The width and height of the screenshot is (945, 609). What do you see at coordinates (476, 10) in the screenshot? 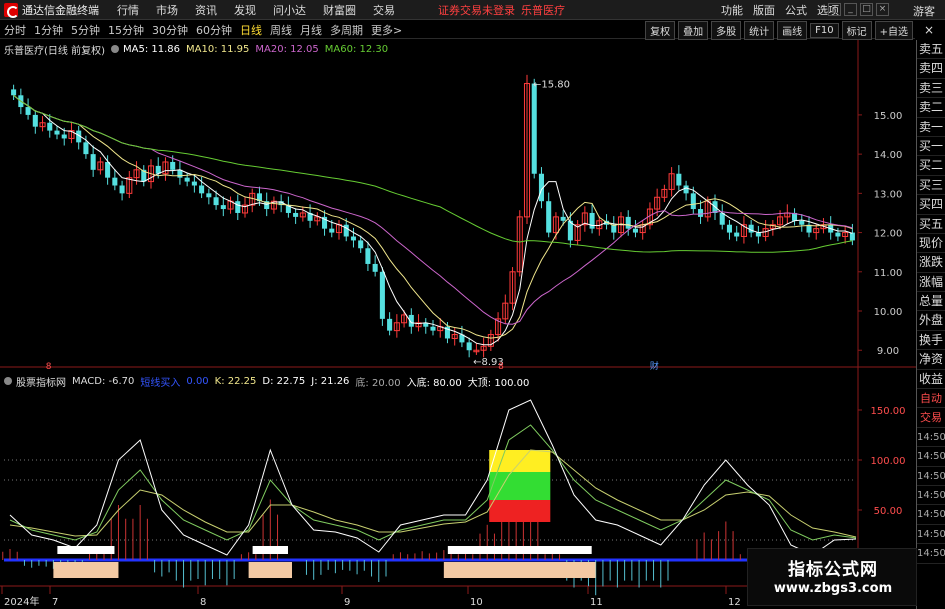
I see `trade-login-status: 证券交易未登录` at bounding box center [476, 10].